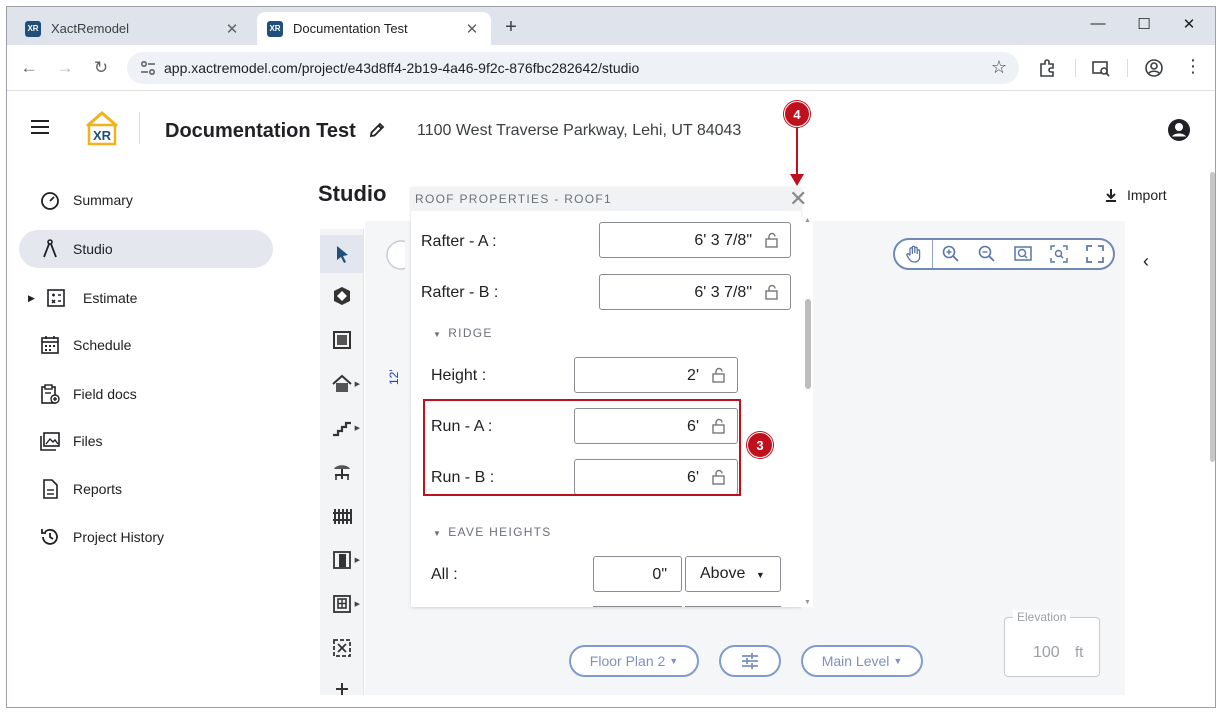 This screenshot has height=714, width=1222. What do you see at coordinates (807, 220) in the screenshot?
I see `scroll-up-arrow-icon: ▲` at bounding box center [807, 220].